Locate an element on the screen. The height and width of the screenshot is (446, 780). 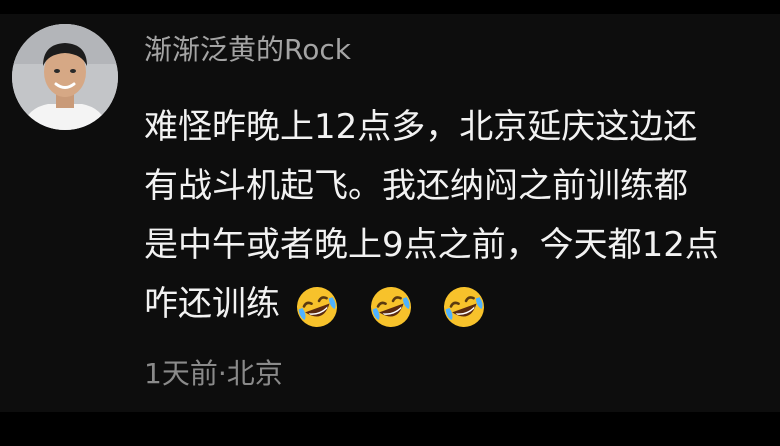
comment-line: 有战斗机起飞。我还纳闷之前训练都 is located at coordinates (416, 186).